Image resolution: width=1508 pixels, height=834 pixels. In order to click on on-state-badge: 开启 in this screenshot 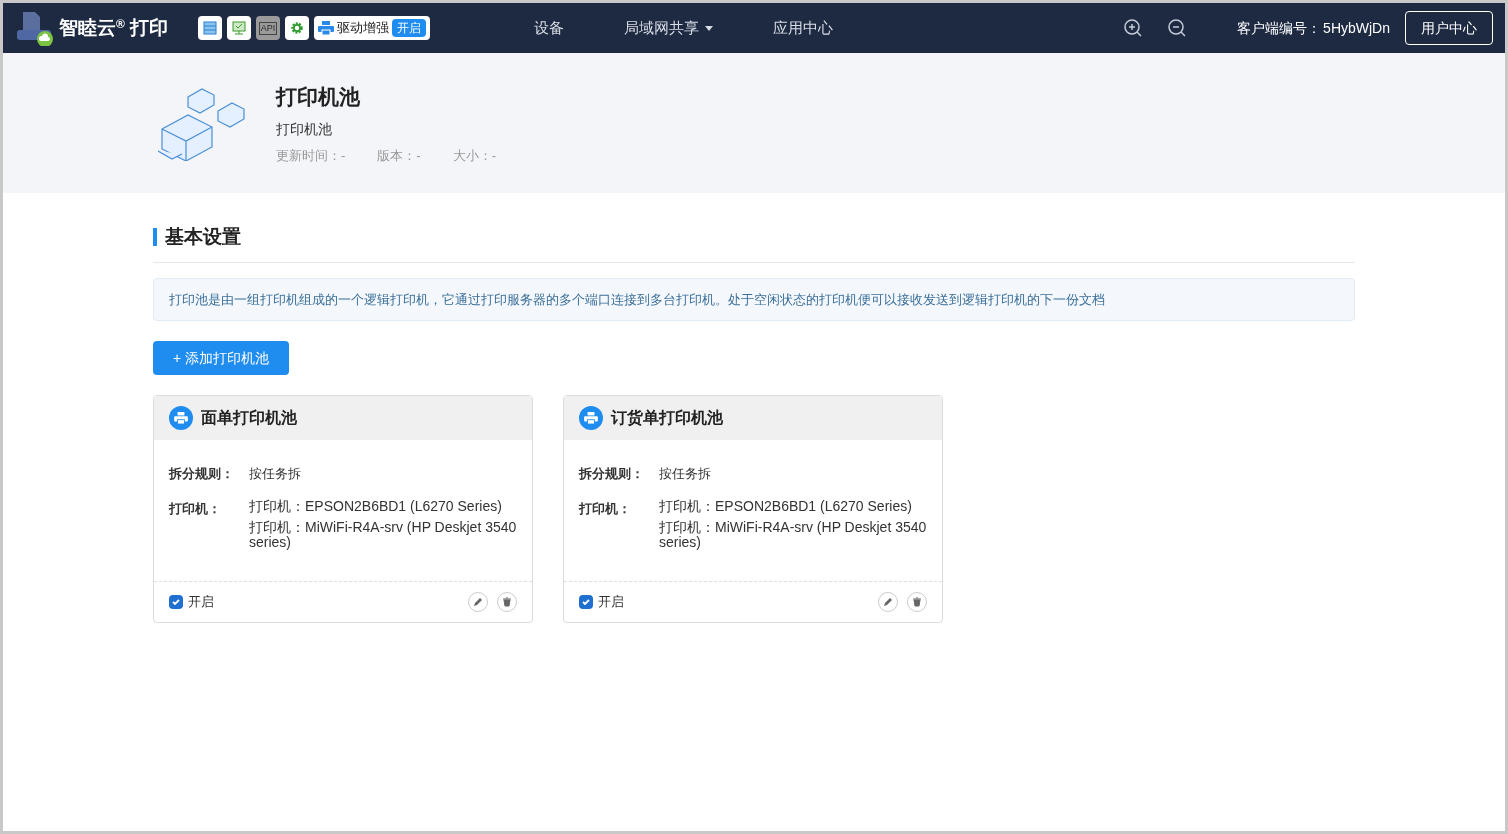, I will do `click(409, 28)`.